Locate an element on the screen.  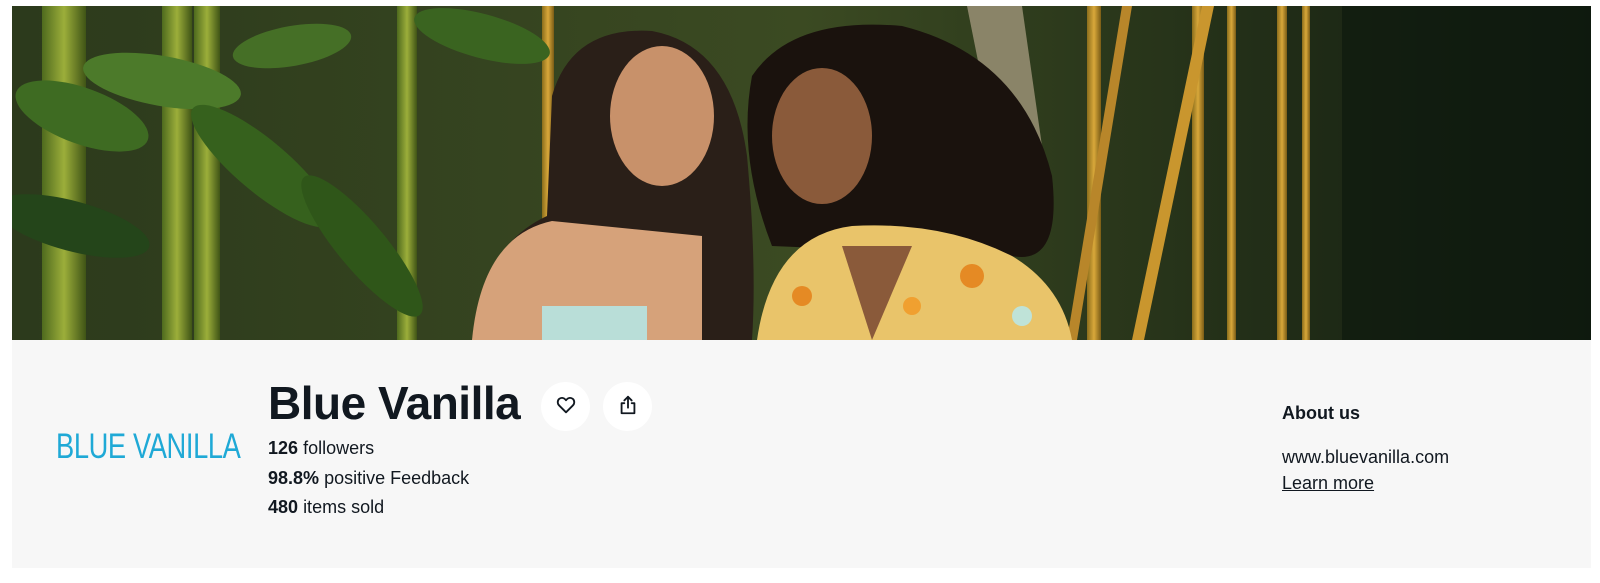
follow-button is located at coordinates (565, 406).